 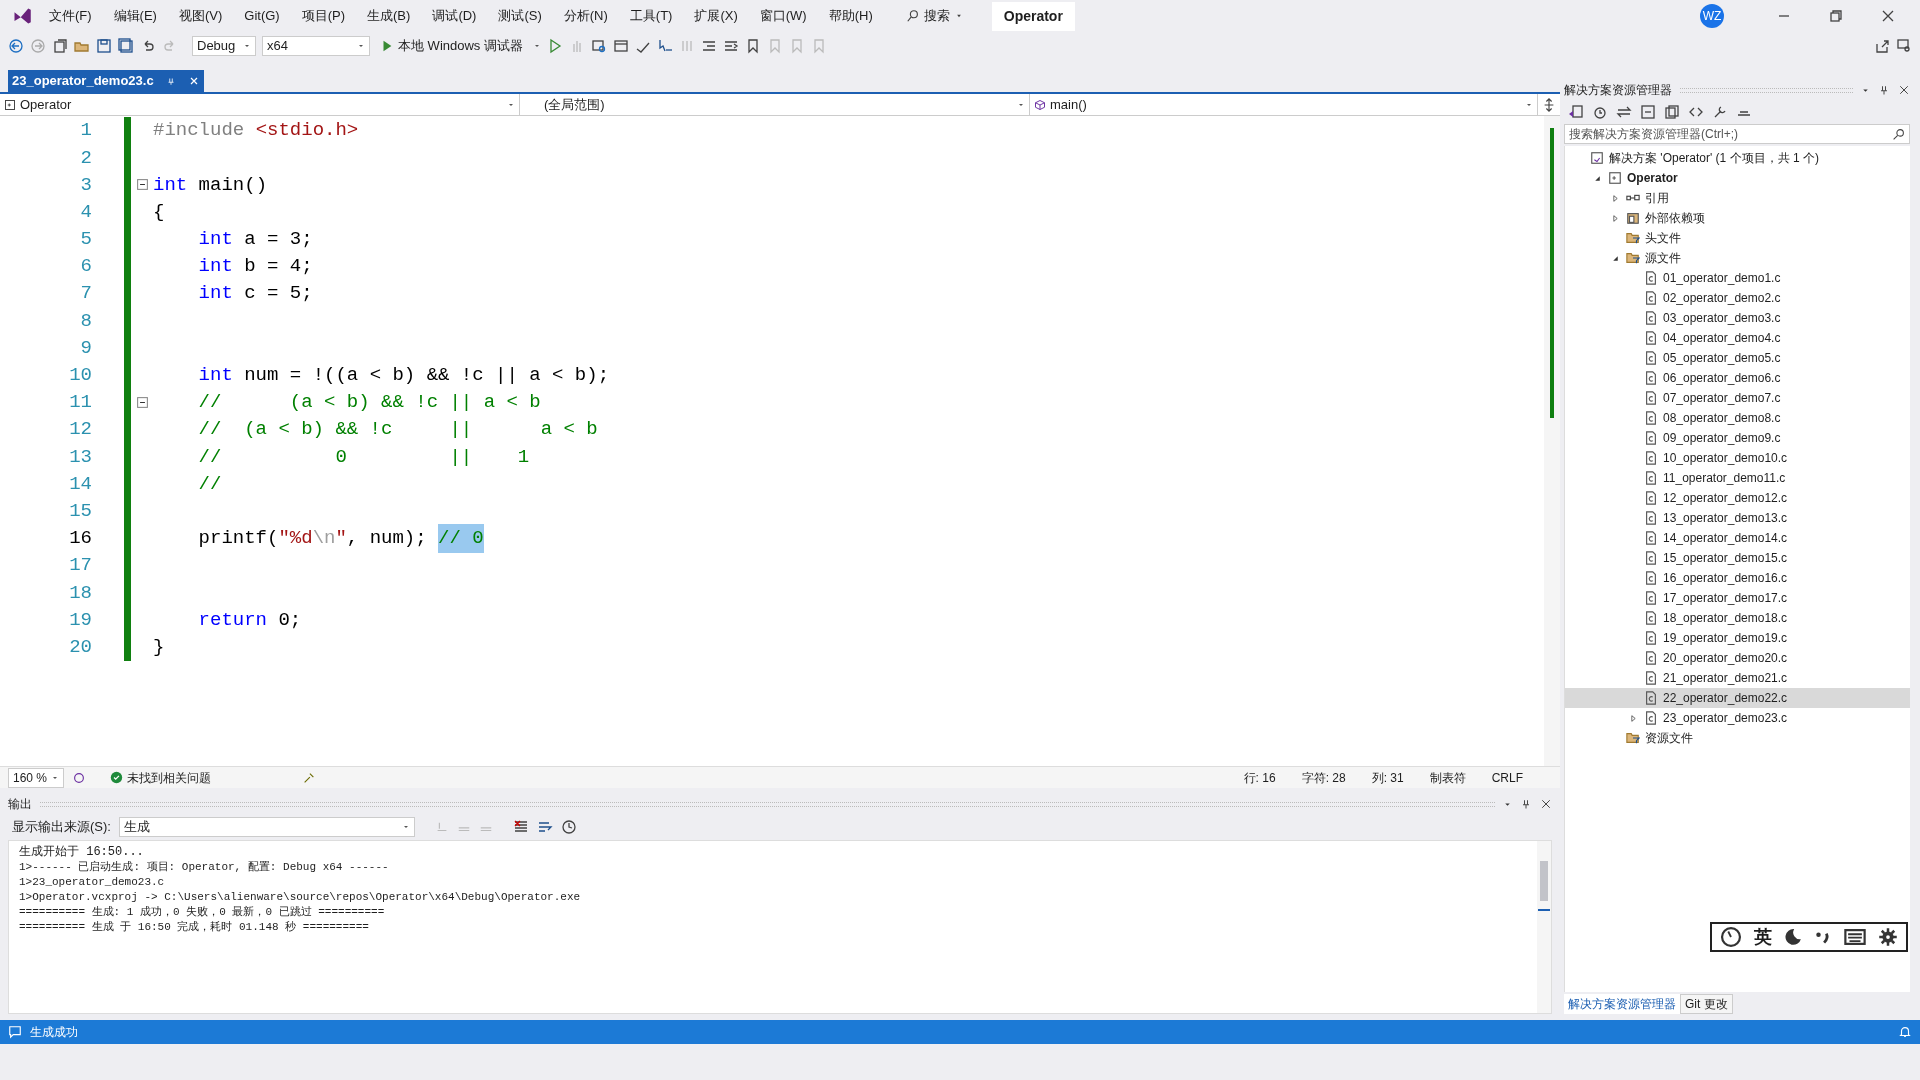 I want to click on tree-item: 22_operator_demo22.c, so click(x=1737, y=698).